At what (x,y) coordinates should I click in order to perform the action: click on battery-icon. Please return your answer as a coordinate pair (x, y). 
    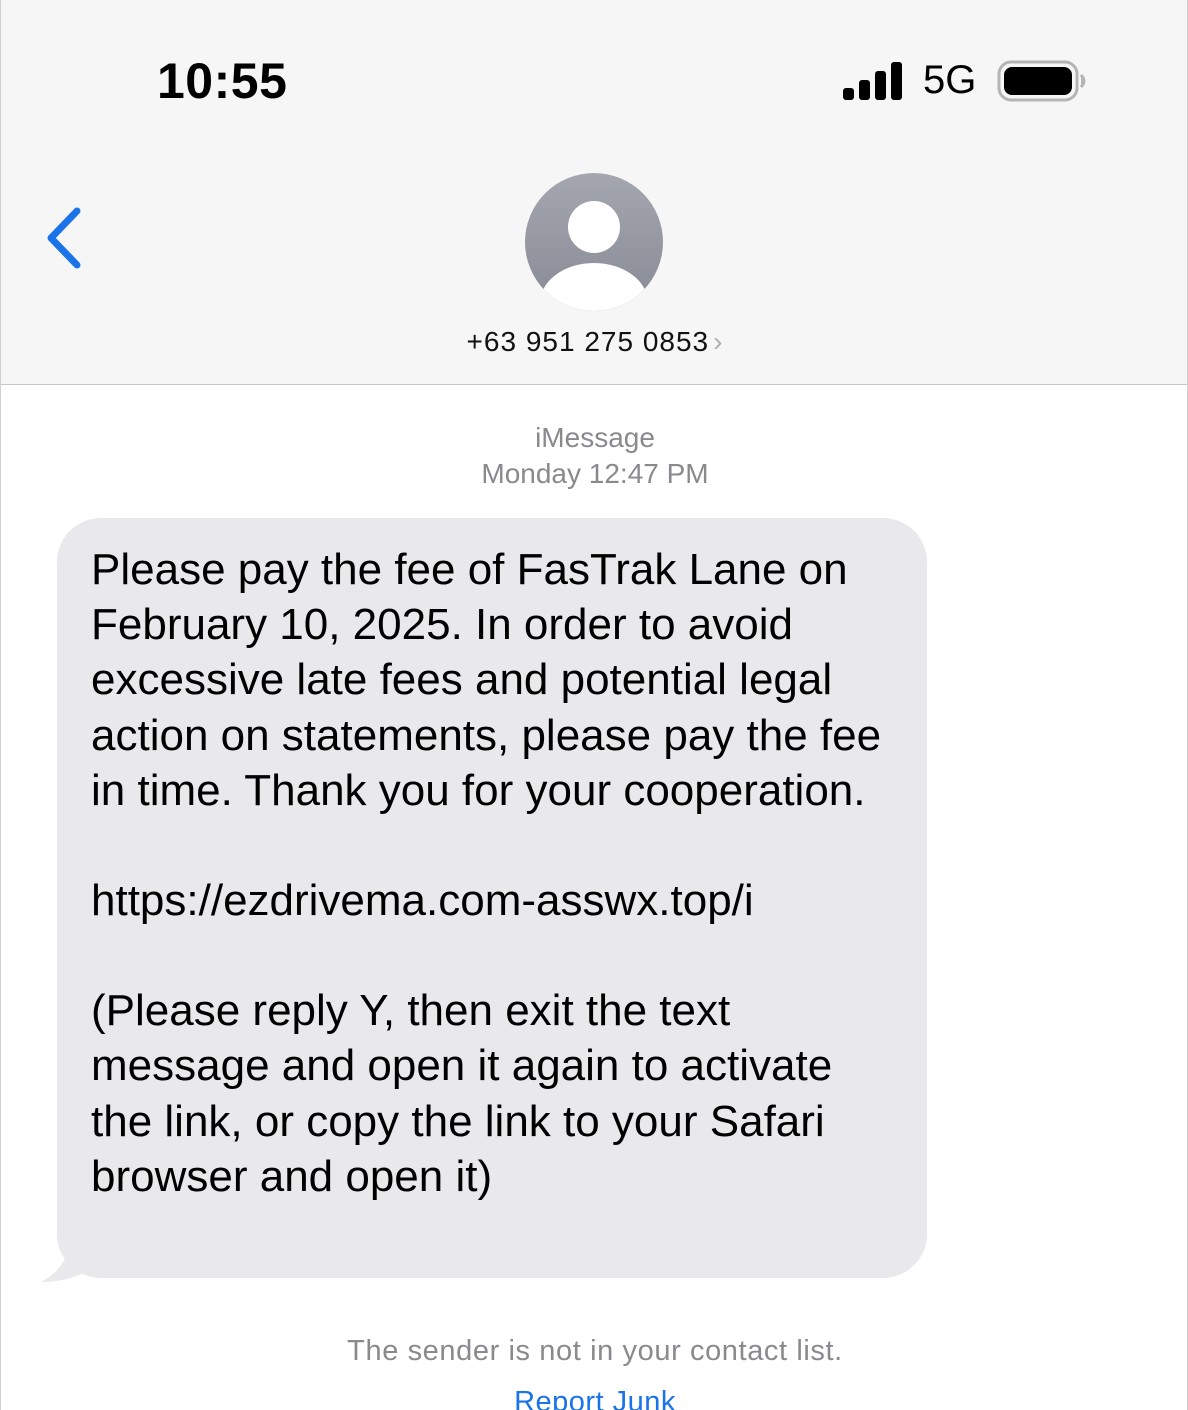
    Looking at the image, I should click on (1041, 81).